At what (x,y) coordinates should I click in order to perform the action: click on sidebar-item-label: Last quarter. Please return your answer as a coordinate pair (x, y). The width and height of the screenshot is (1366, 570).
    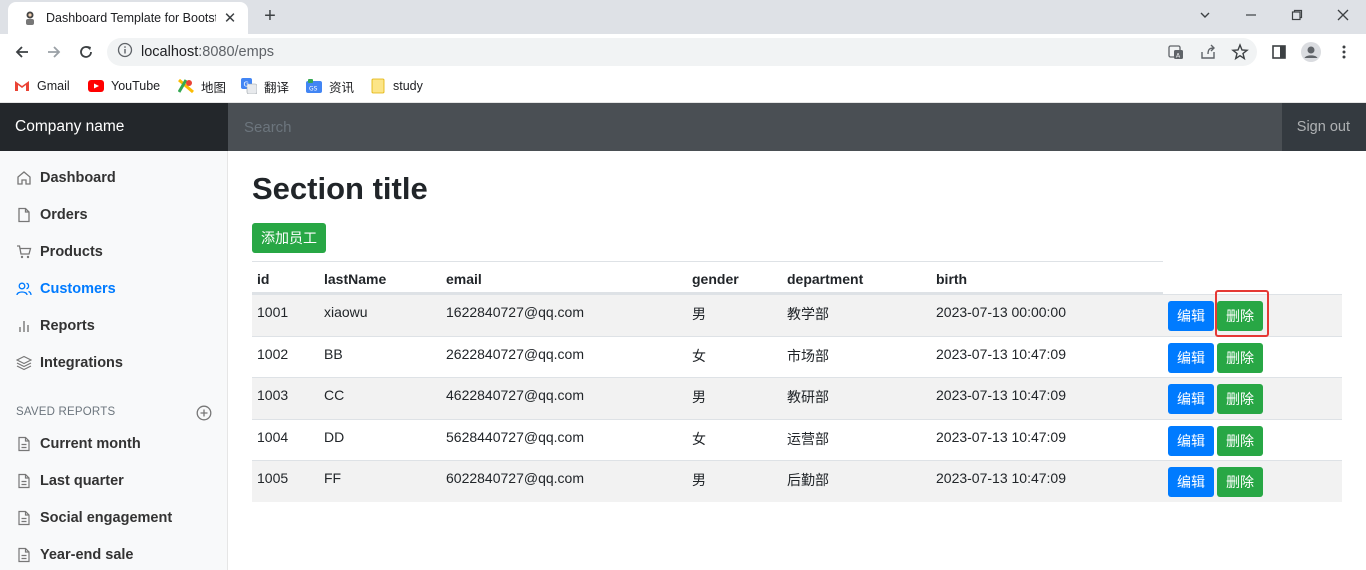
    Looking at the image, I should click on (82, 481).